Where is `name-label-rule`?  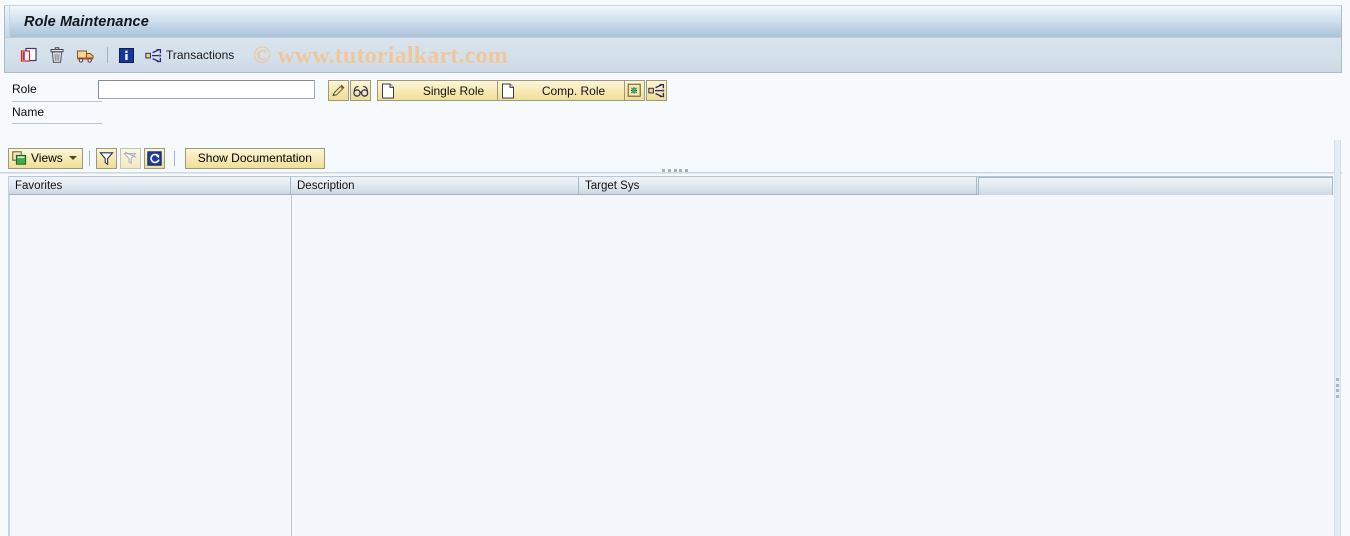
name-label-rule is located at coordinates (57, 123).